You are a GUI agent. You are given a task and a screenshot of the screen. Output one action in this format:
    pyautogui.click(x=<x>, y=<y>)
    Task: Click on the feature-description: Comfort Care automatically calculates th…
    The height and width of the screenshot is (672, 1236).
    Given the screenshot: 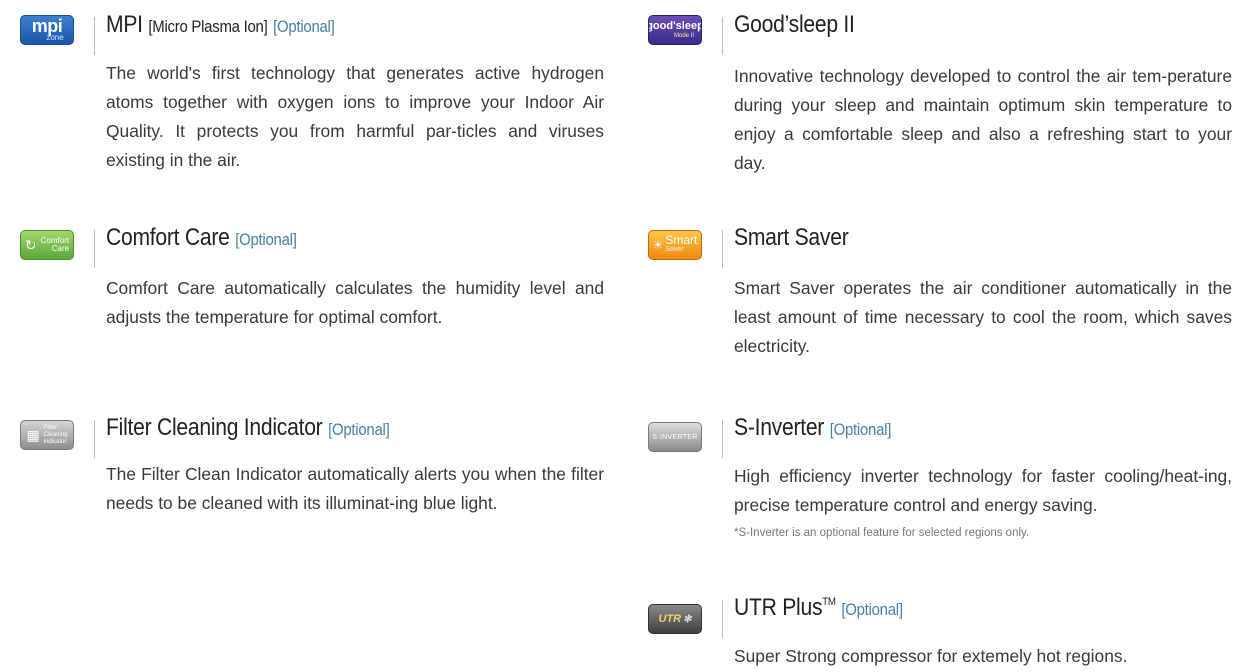 What is the action you would take?
    pyautogui.click(x=355, y=302)
    